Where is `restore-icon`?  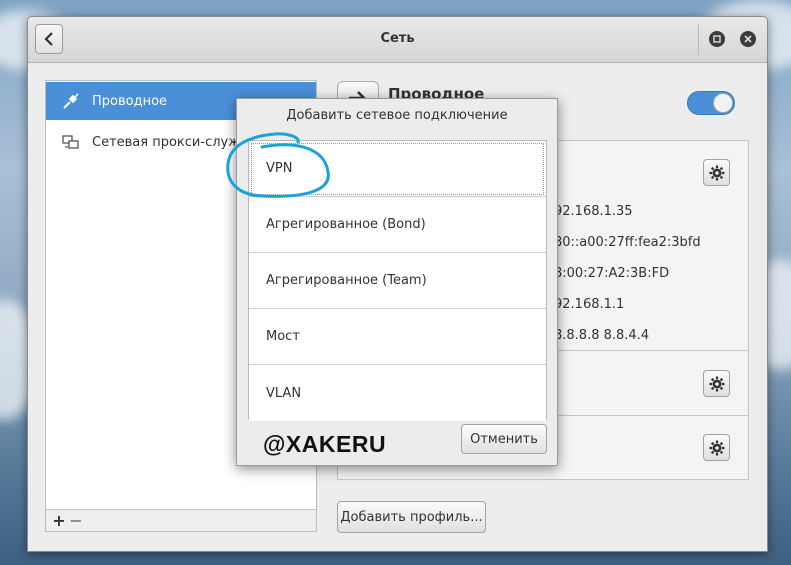 restore-icon is located at coordinates (717, 39).